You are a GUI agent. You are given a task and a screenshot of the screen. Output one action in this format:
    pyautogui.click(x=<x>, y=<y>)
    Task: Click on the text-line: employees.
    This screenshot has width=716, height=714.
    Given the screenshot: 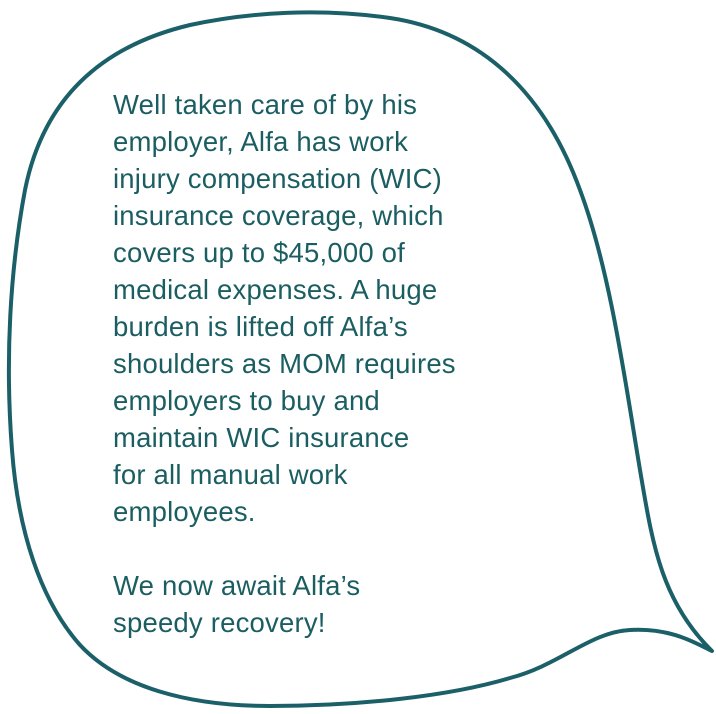 What is the action you would take?
    pyautogui.click(x=184, y=511)
    